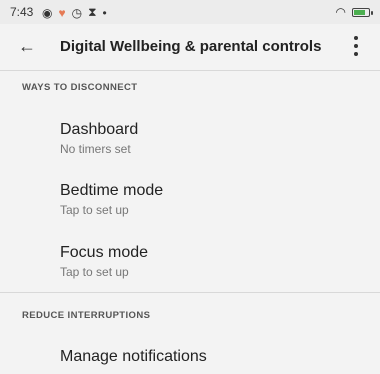 This screenshot has height=374, width=380. What do you see at coordinates (190, 12) in the screenshot?
I see `status-bar: 7:43 ◉ ♥ ◷ ⧗ • ◠` at bounding box center [190, 12].